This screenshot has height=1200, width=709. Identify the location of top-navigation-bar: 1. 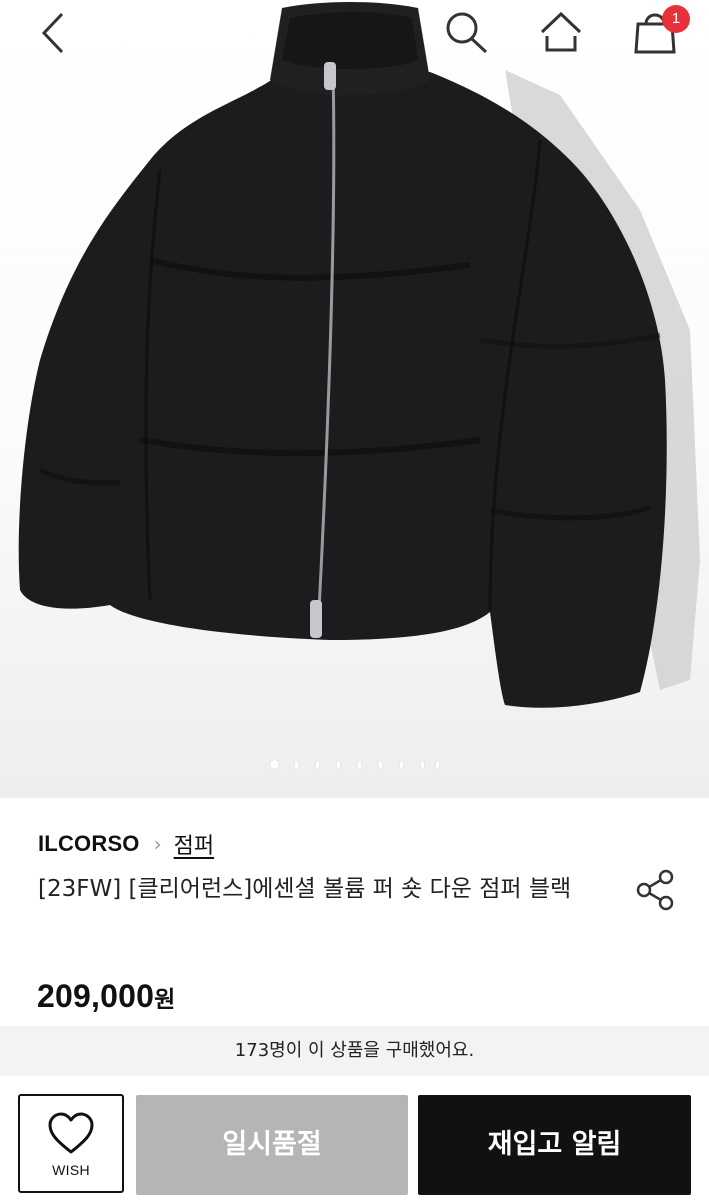
(354, 35).